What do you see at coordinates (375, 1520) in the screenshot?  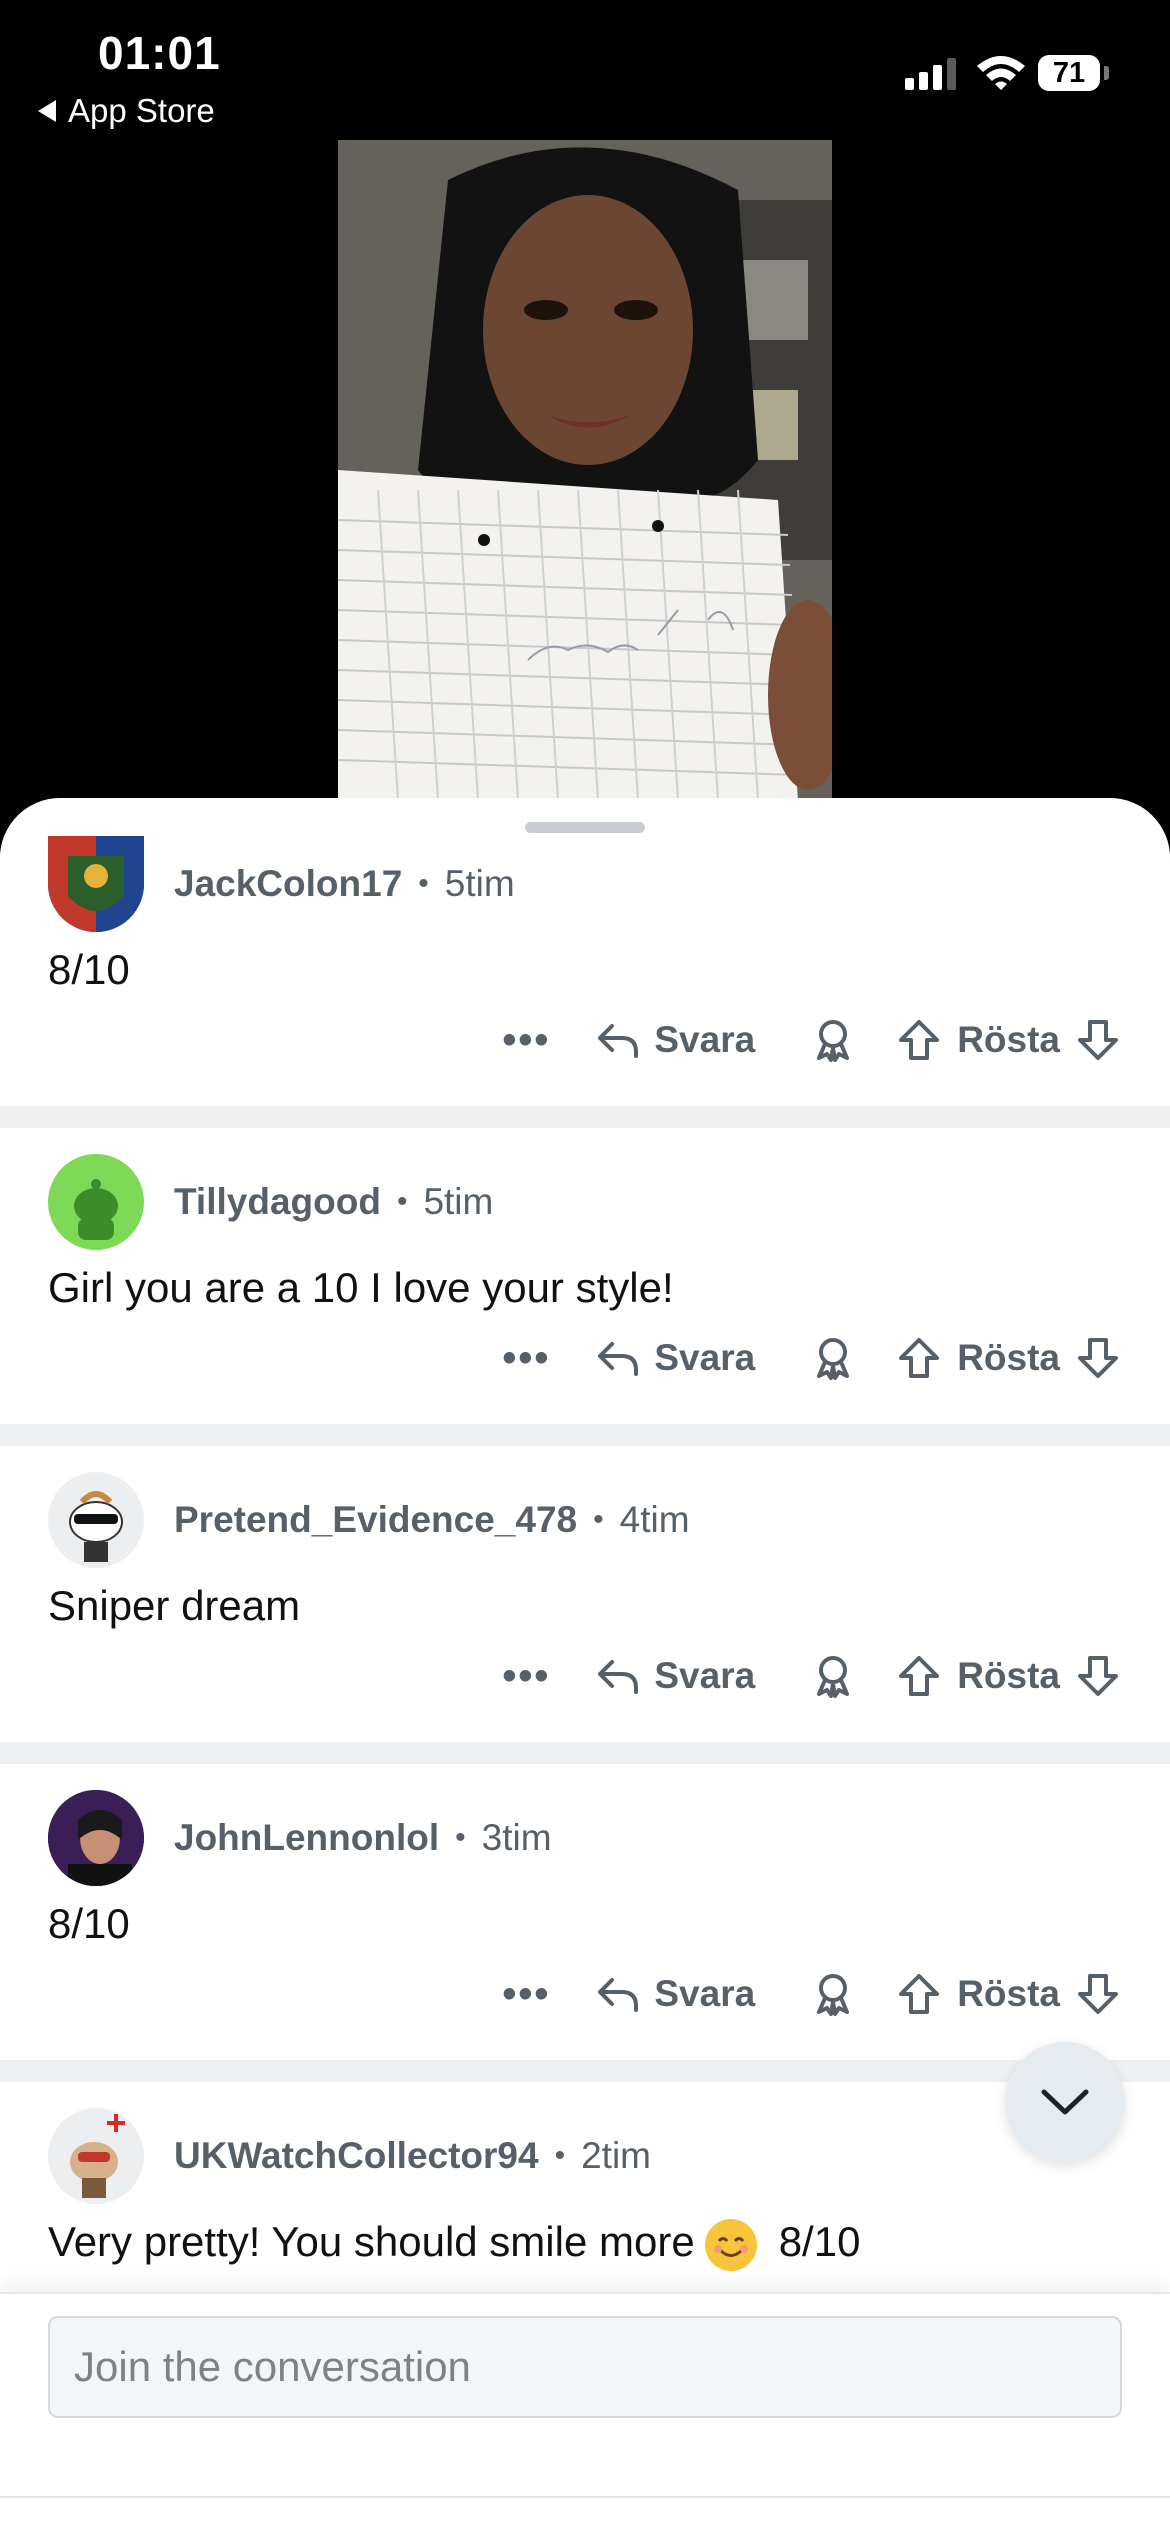 I see `comment-username: Pretend_Evidence_478` at bounding box center [375, 1520].